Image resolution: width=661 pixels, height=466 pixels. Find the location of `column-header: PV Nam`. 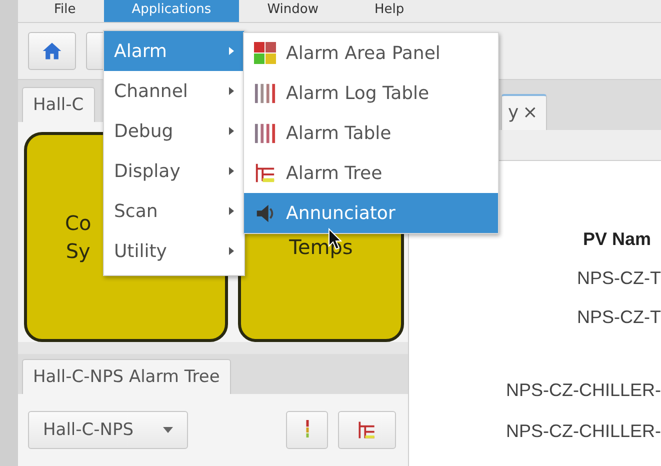

column-header: PV Nam is located at coordinates (617, 239).